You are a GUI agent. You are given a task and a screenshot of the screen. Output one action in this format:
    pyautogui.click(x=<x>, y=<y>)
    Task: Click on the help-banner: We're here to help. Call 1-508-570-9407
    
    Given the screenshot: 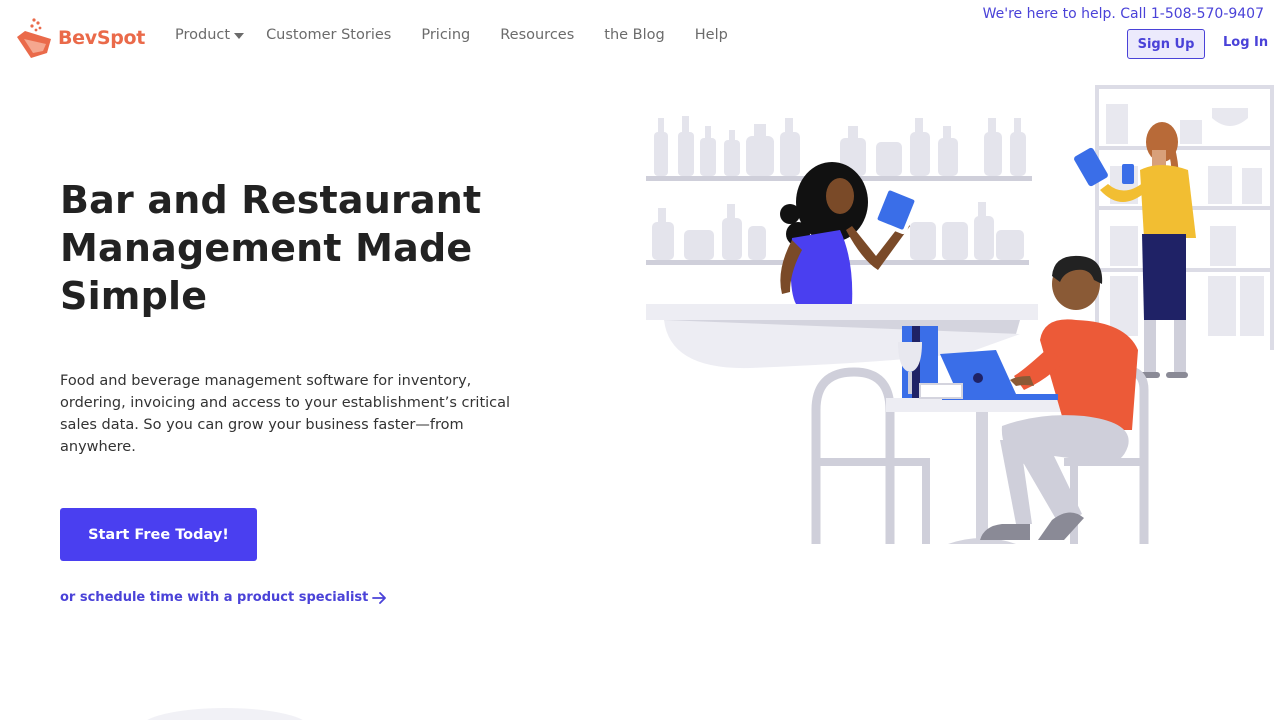 What is the action you would take?
    pyautogui.click(x=1123, y=14)
    